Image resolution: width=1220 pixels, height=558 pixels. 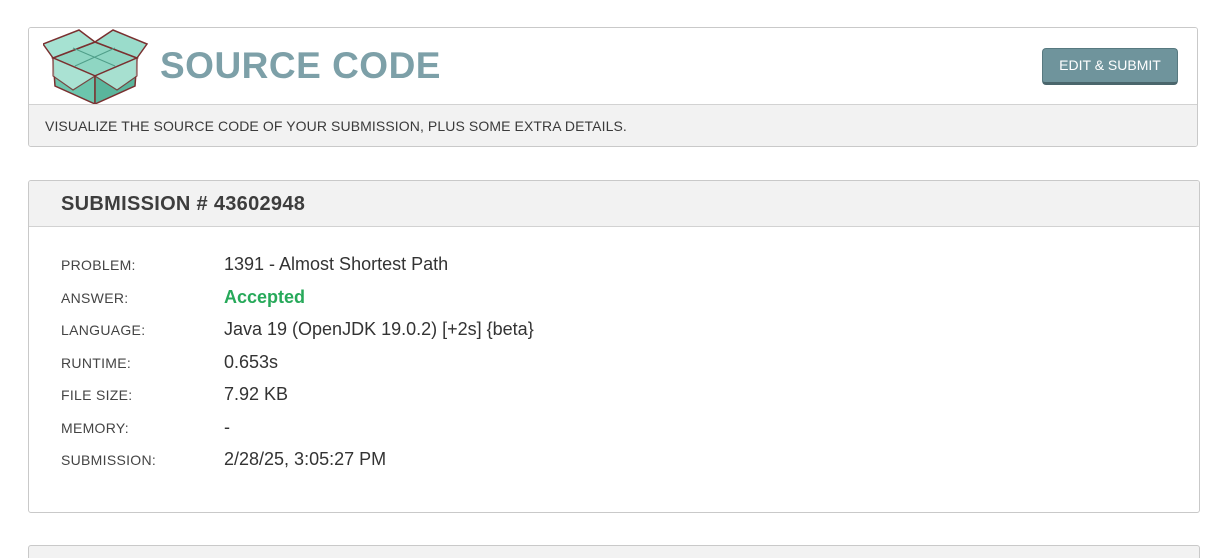 What do you see at coordinates (227, 427) in the screenshot?
I see `memory-value: -` at bounding box center [227, 427].